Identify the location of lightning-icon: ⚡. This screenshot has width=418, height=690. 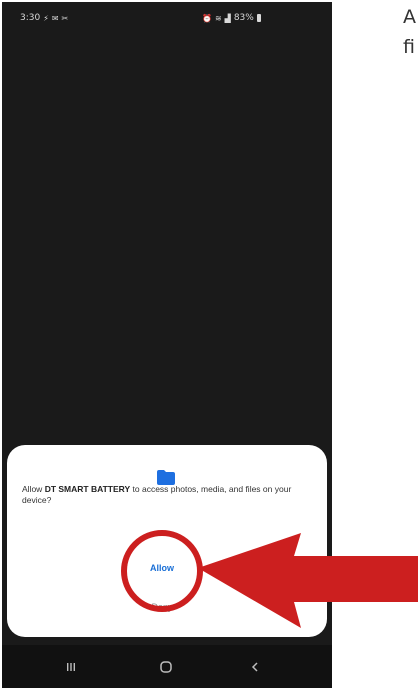
(46, 18).